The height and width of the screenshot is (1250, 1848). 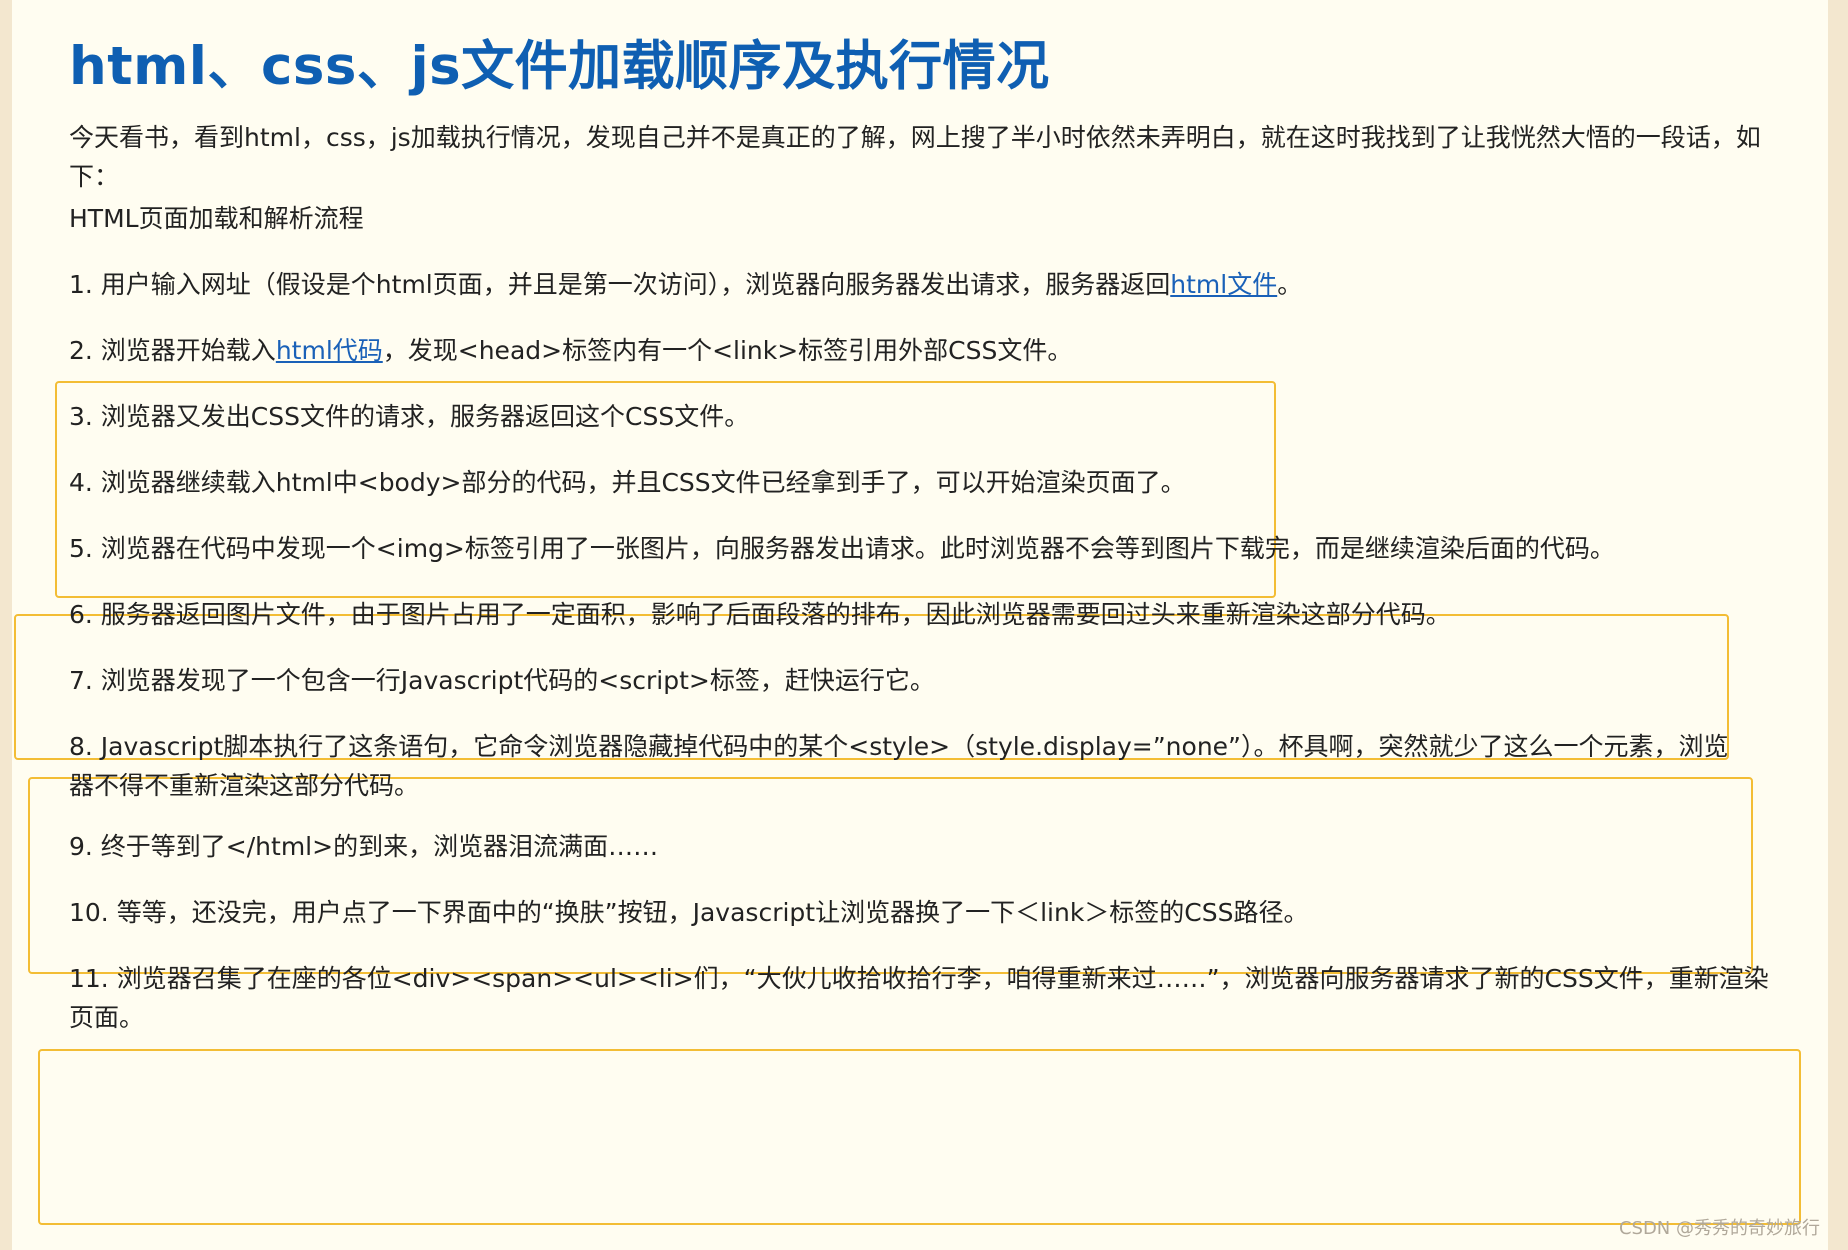 I want to click on page-title: html、css、js文件加载顺序及执行情况, so click(x=559, y=66).